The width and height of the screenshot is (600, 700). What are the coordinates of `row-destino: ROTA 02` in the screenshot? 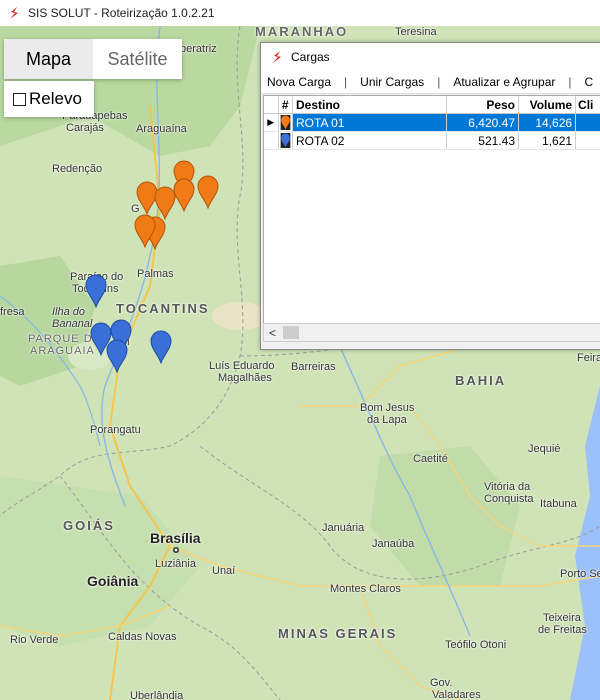 It's located at (370, 140).